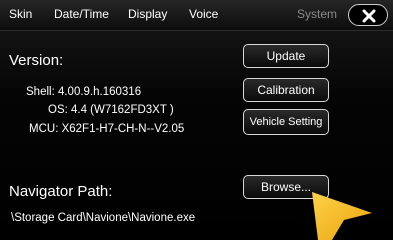 The image size is (393, 240). I want to click on tab-display: Display, so click(147, 14).